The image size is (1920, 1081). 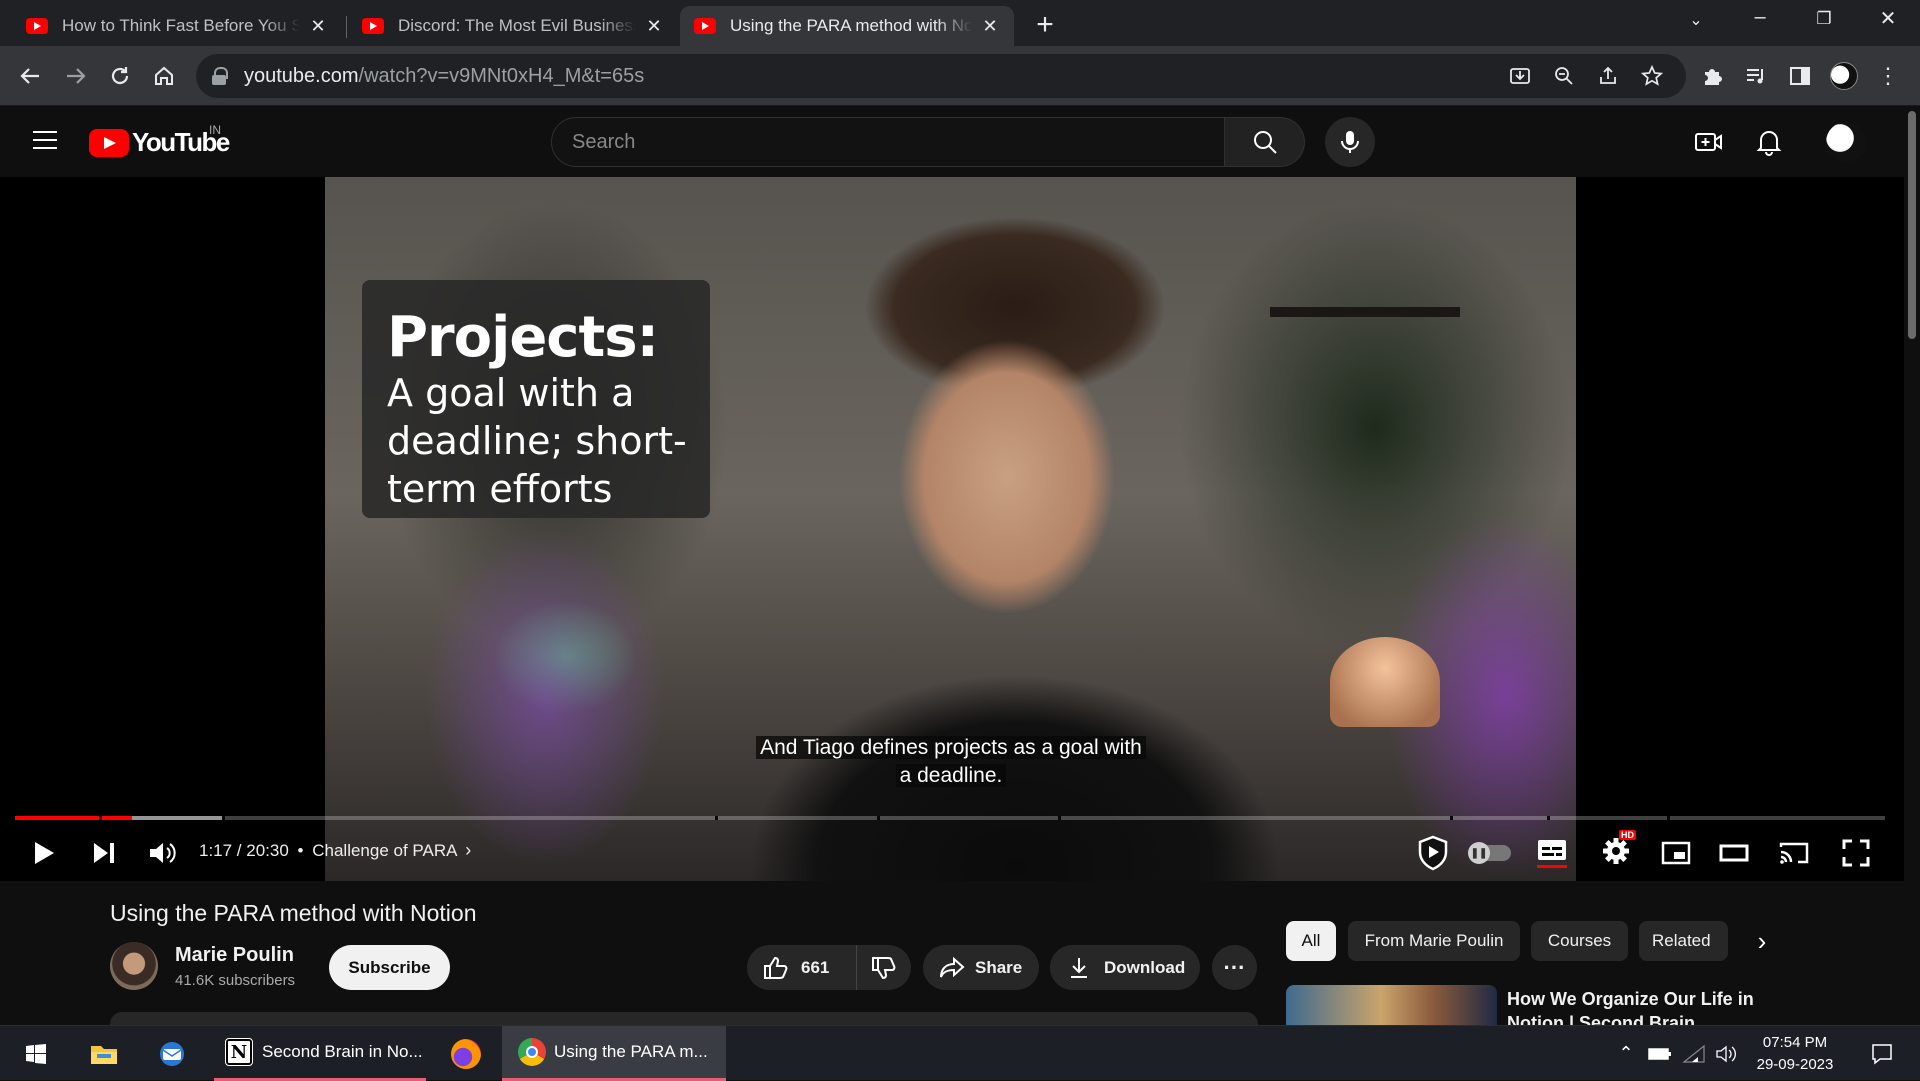 I want to click on browser-toolbar: youtube.com/watch?v=v9MNt0xH4_M&t=65s ⋮, so click(x=960, y=76).